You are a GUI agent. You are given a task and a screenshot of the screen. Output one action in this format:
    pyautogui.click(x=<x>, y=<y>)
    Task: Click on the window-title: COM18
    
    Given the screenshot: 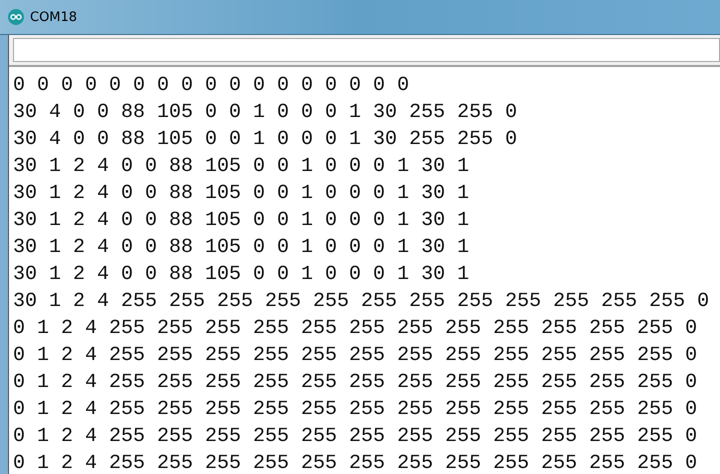 What is the action you would take?
    pyautogui.click(x=54, y=17)
    